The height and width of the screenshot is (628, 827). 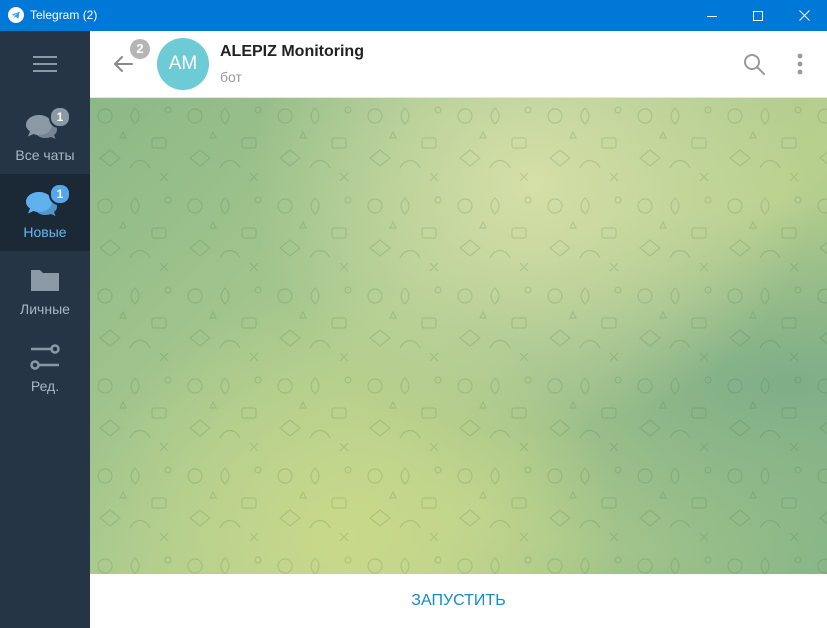 I want to click on minimize-button, so click(x=712, y=15).